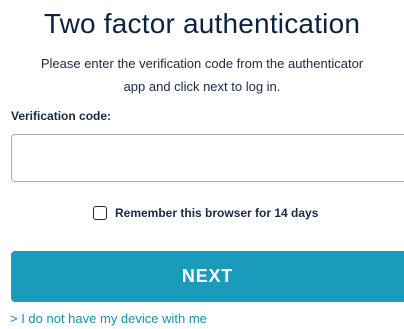 The width and height of the screenshot is (404, 329). I want to click on verification-code-label: Verification code:, so click(61, 116).